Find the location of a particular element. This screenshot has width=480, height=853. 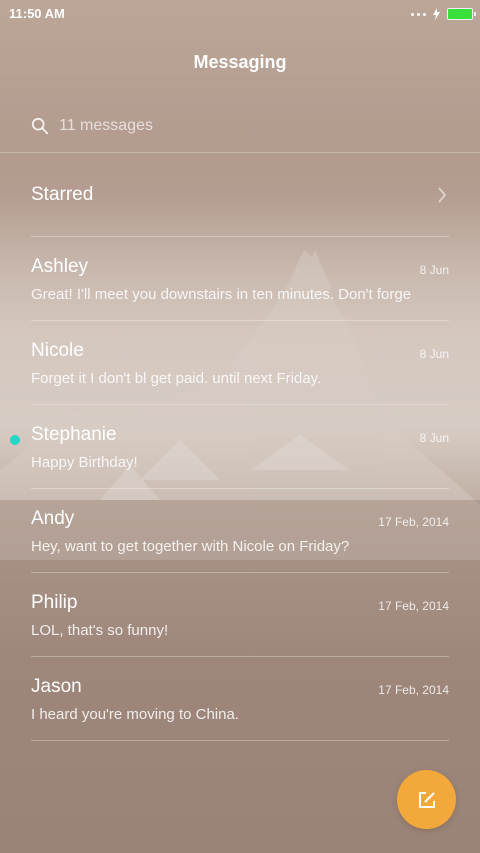

message-sender: Stephanie is located at coordinates (74, 434).